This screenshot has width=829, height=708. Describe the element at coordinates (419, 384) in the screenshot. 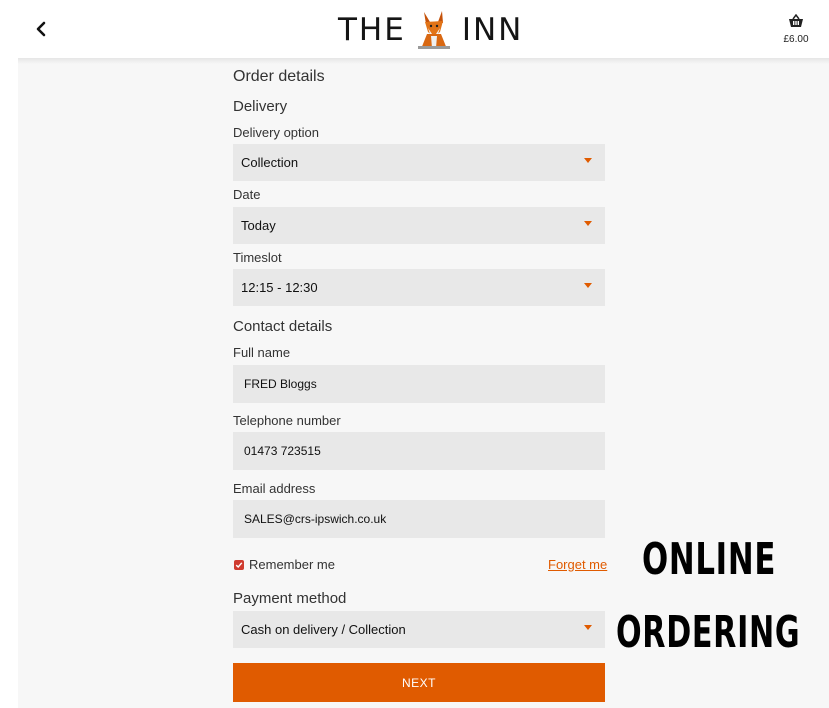

I see `fullname-input` at that location.